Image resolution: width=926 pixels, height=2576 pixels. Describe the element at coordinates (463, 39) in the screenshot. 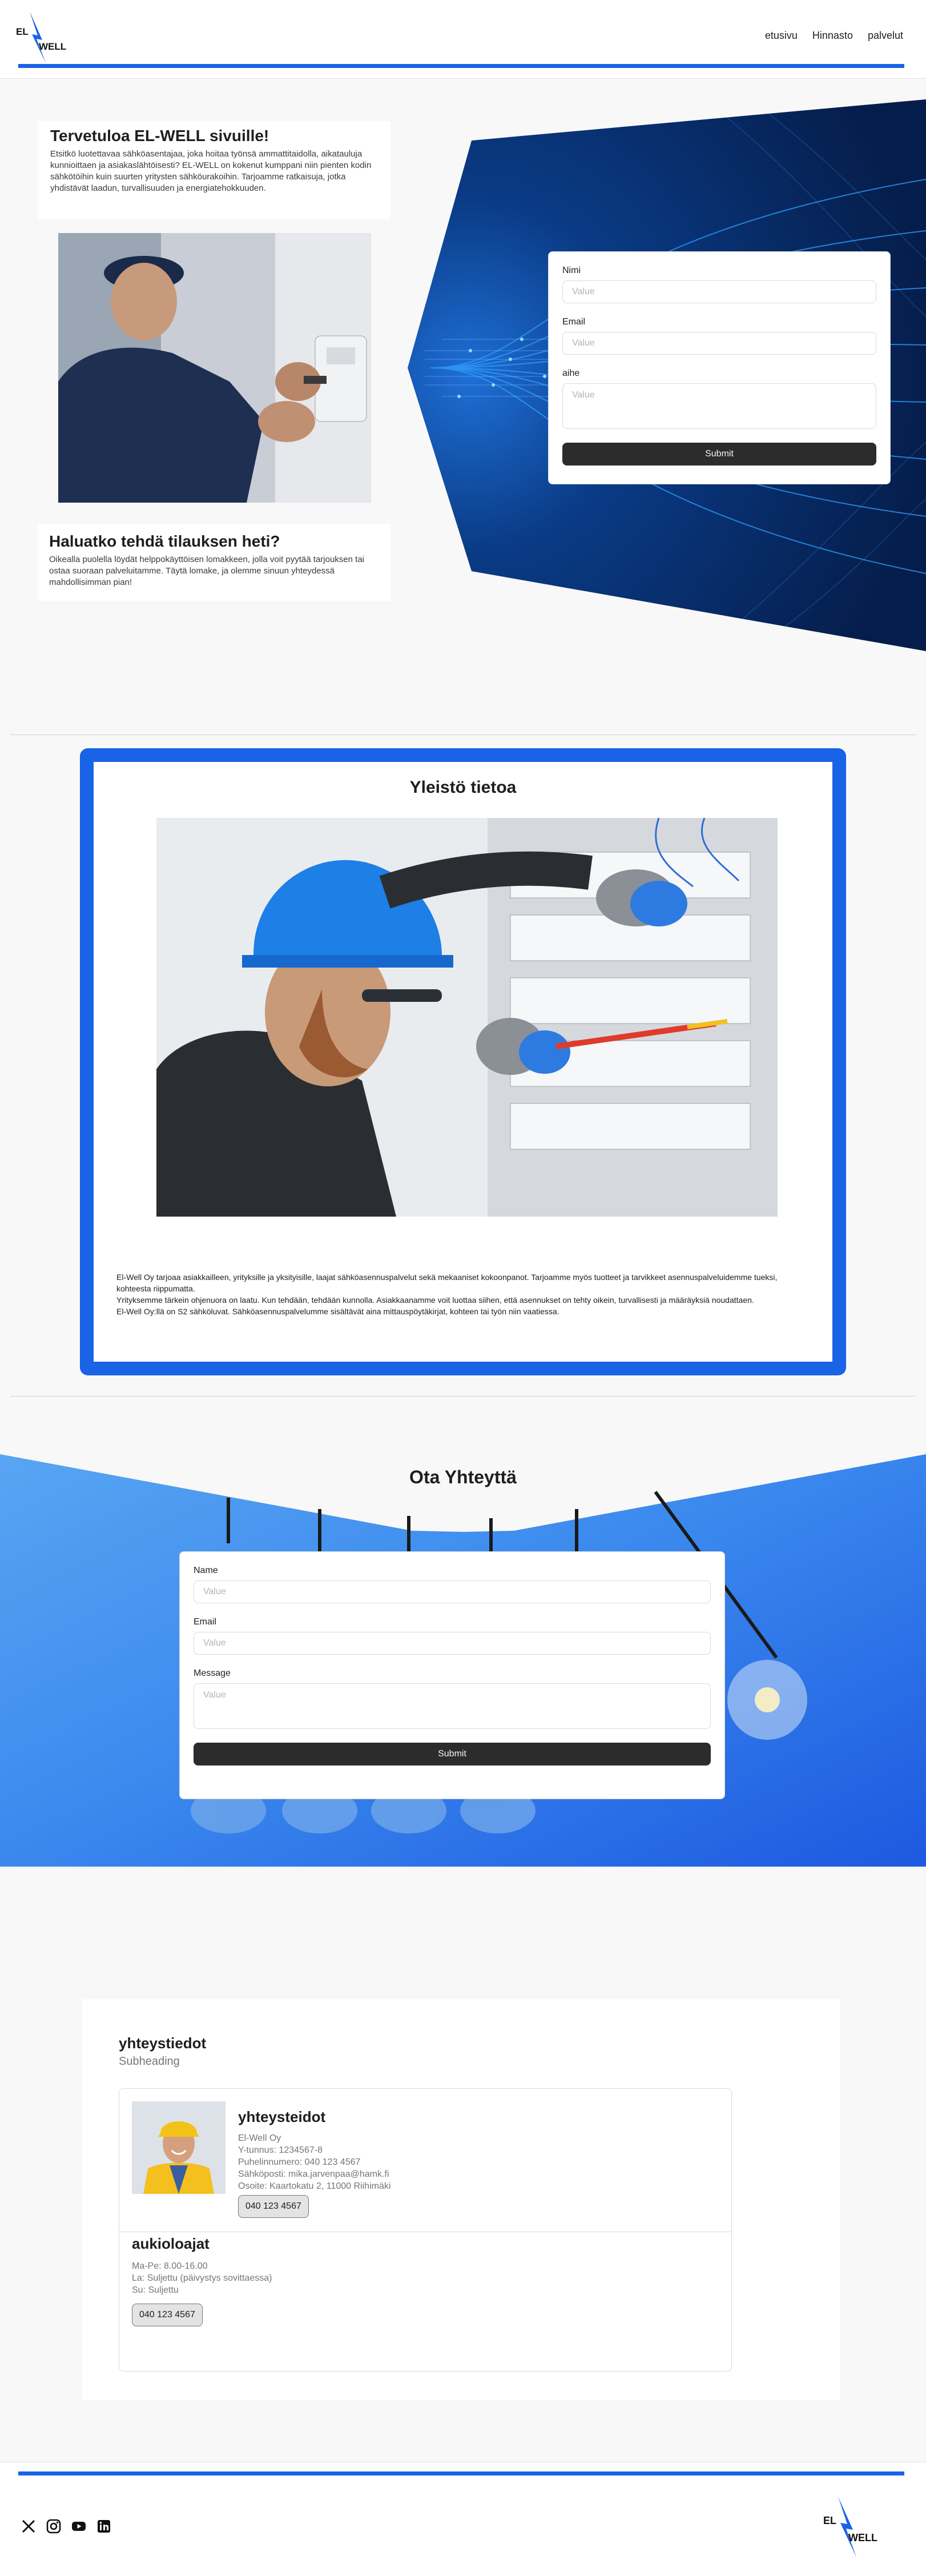

I see `site-header: EL WELL etusivu Hinnasto palvelut` at that location.